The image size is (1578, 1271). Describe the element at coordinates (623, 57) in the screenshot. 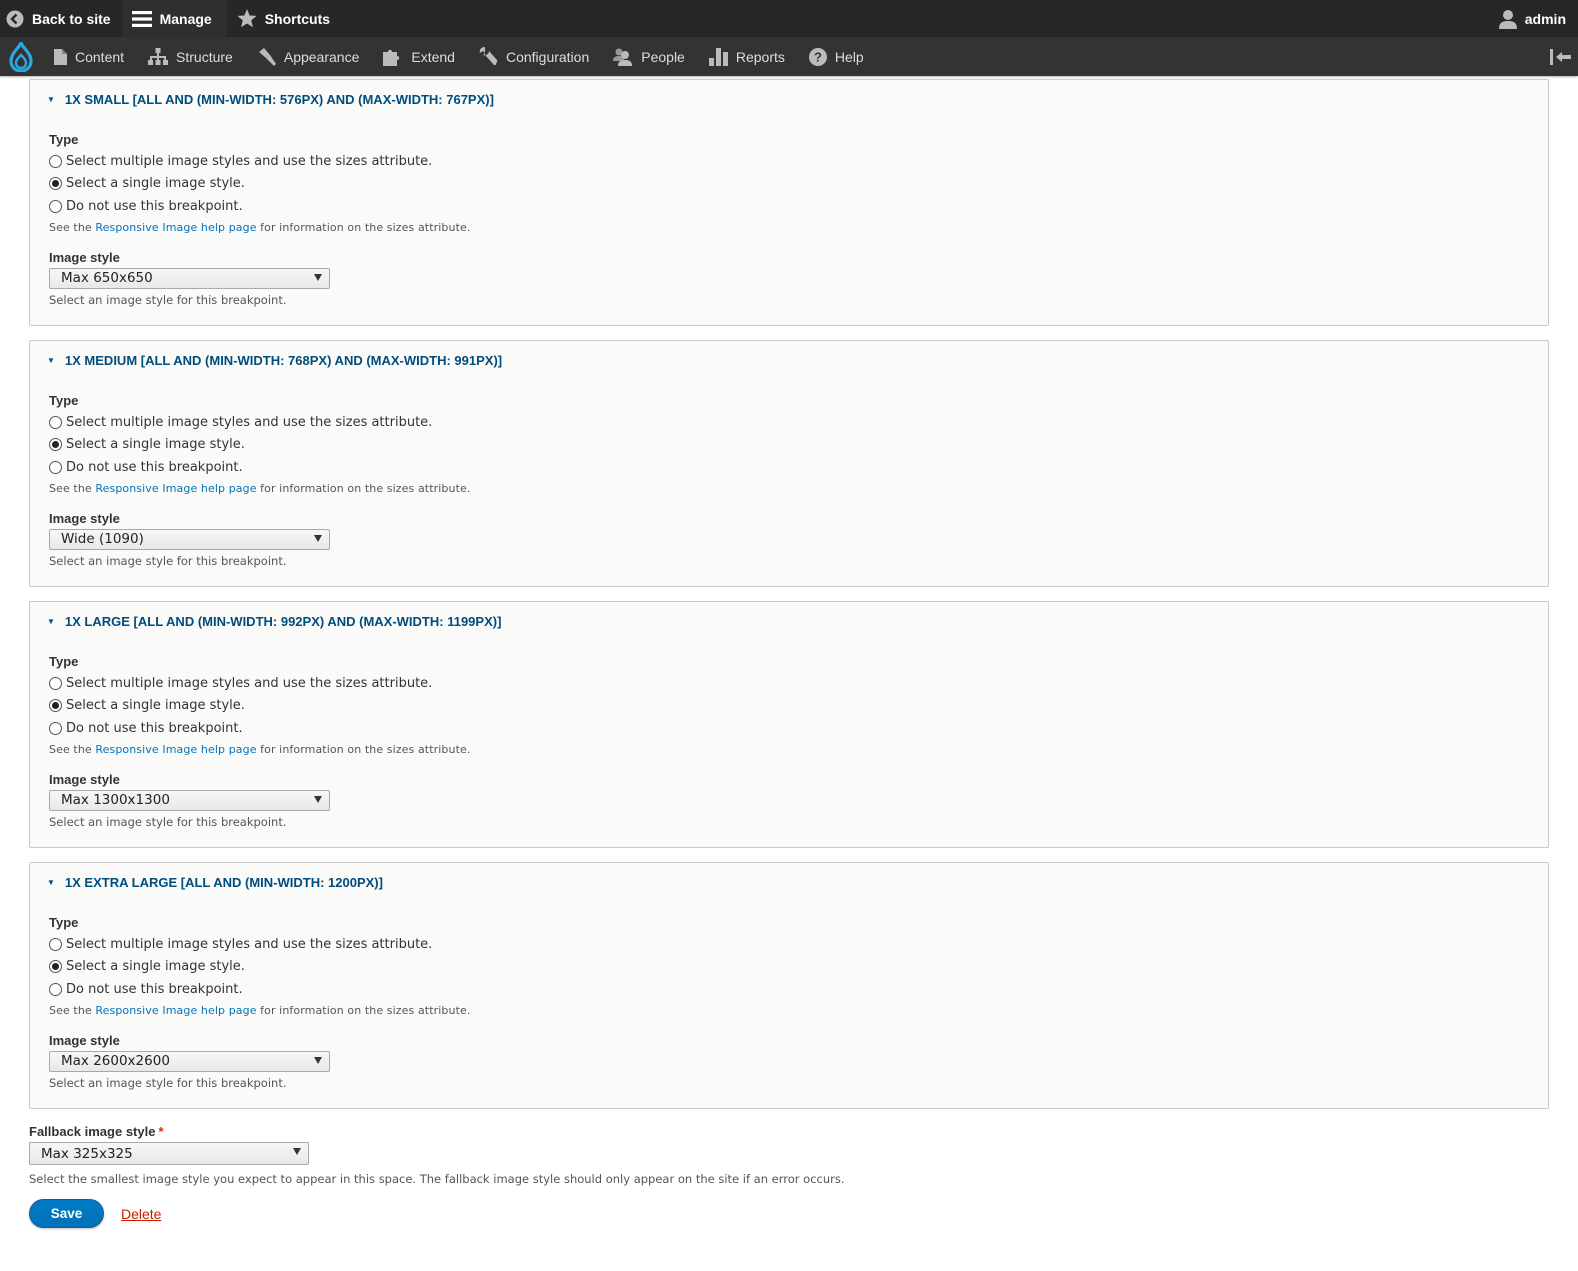

I see `people-icon` at that location.